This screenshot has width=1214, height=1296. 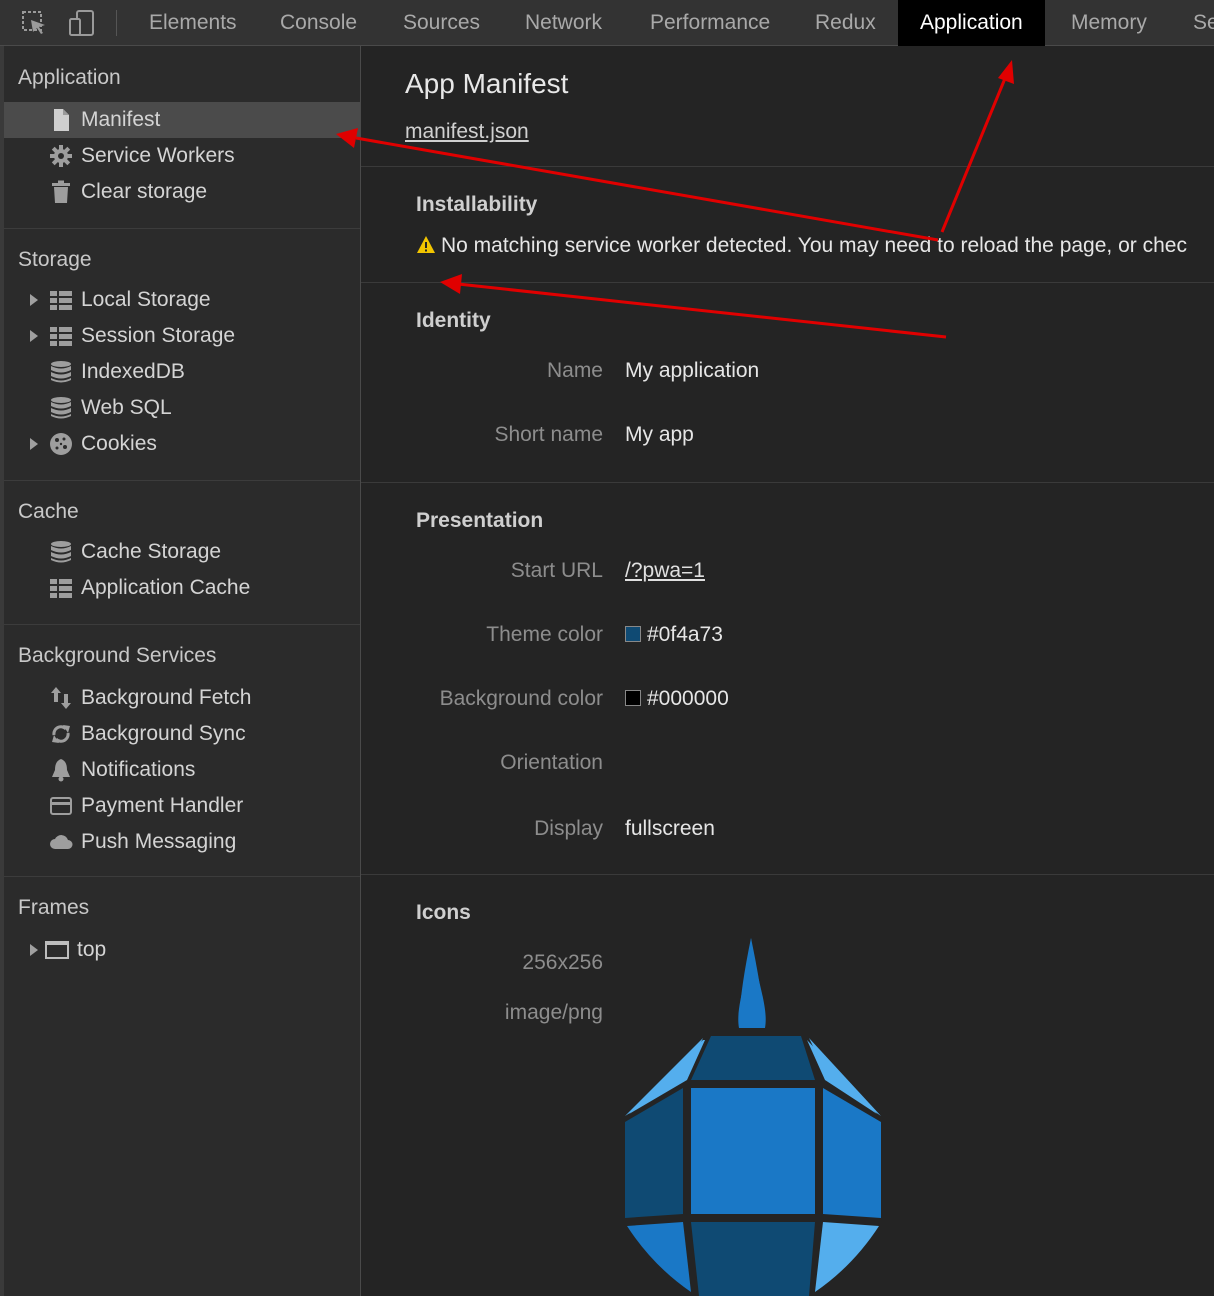 I want to click on sidebar-item-label: Clear storage, so click(x=144, y=191).